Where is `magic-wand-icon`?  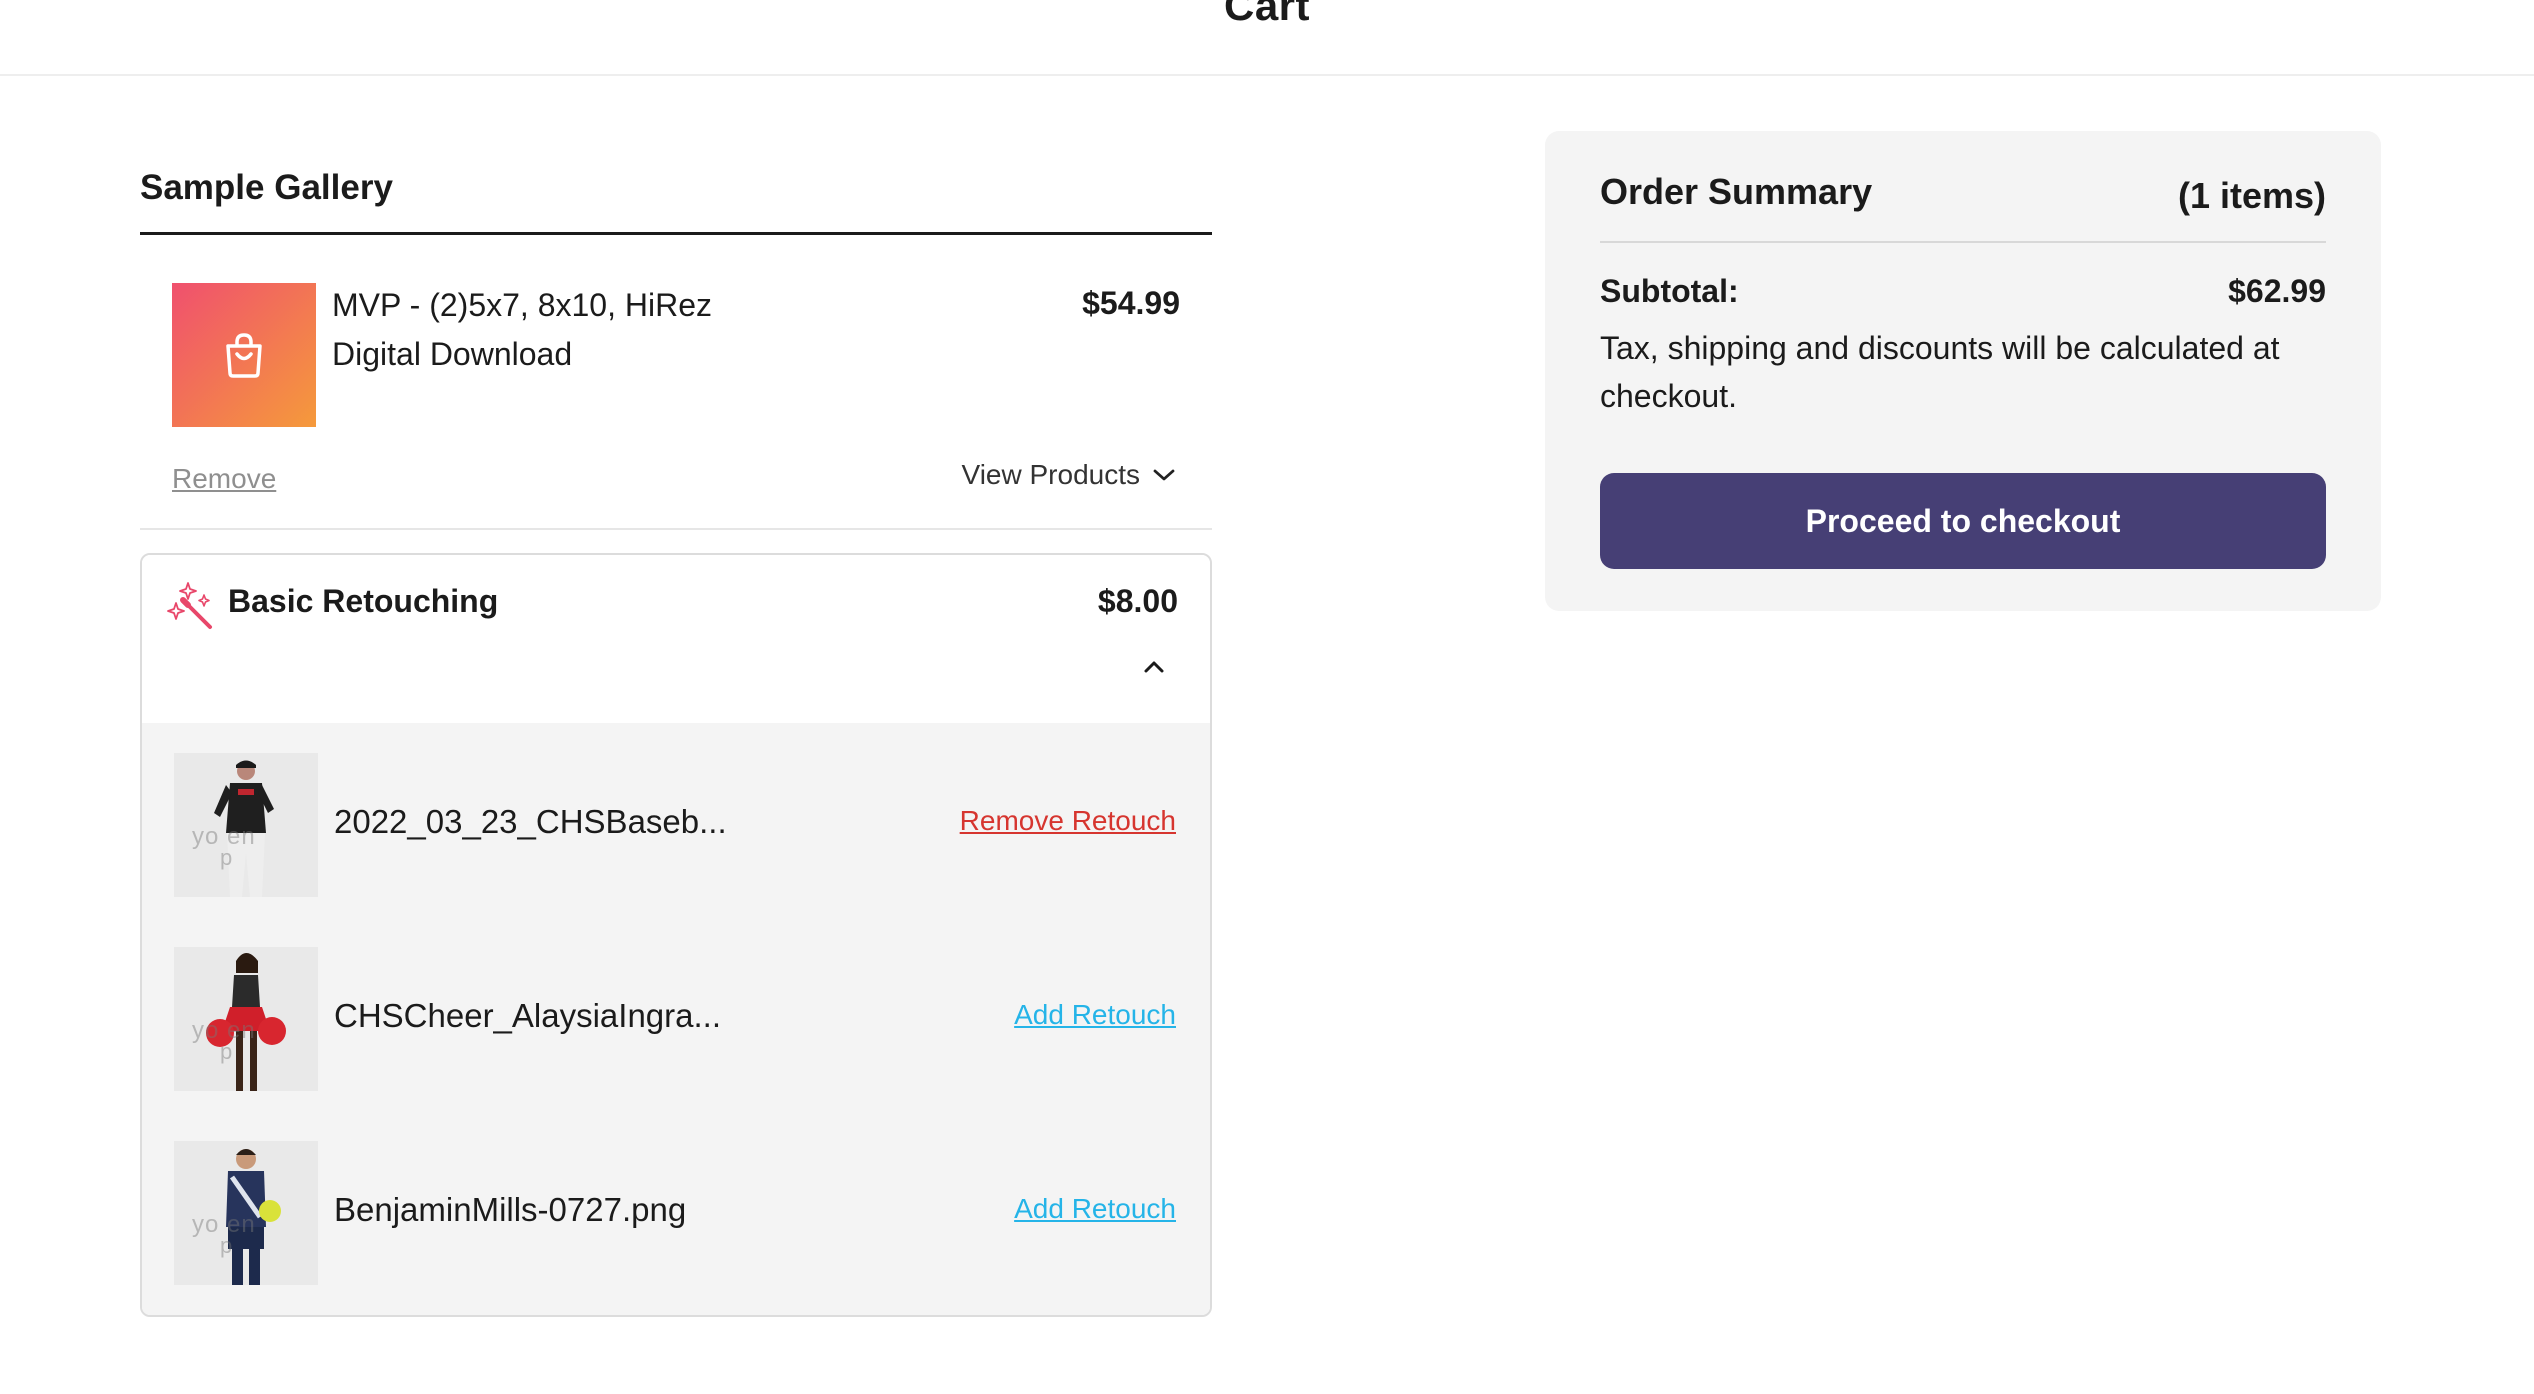
magic-wand-icon is located at coordinates (189, 605).